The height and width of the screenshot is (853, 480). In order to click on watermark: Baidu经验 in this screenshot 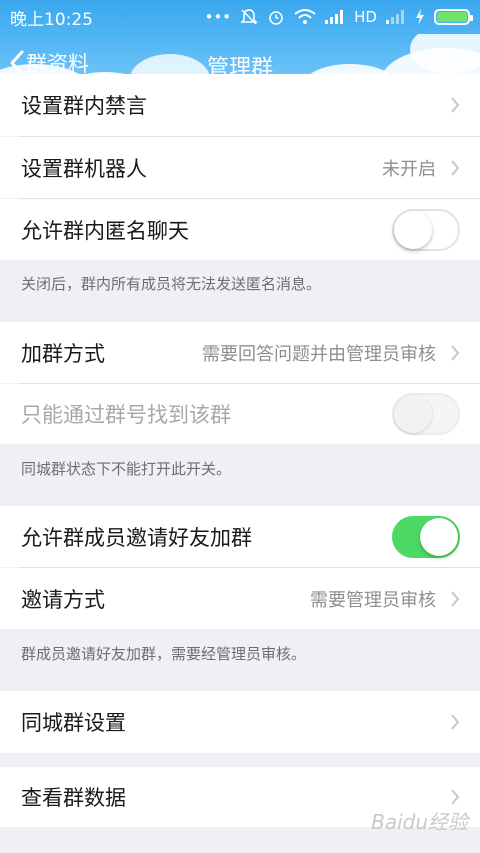, I will do `click(419, 822)`.